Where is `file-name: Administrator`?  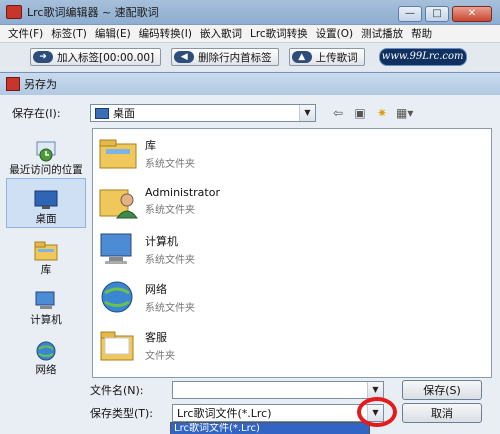 file-name: Administrator is located at coordinates (182, 192).